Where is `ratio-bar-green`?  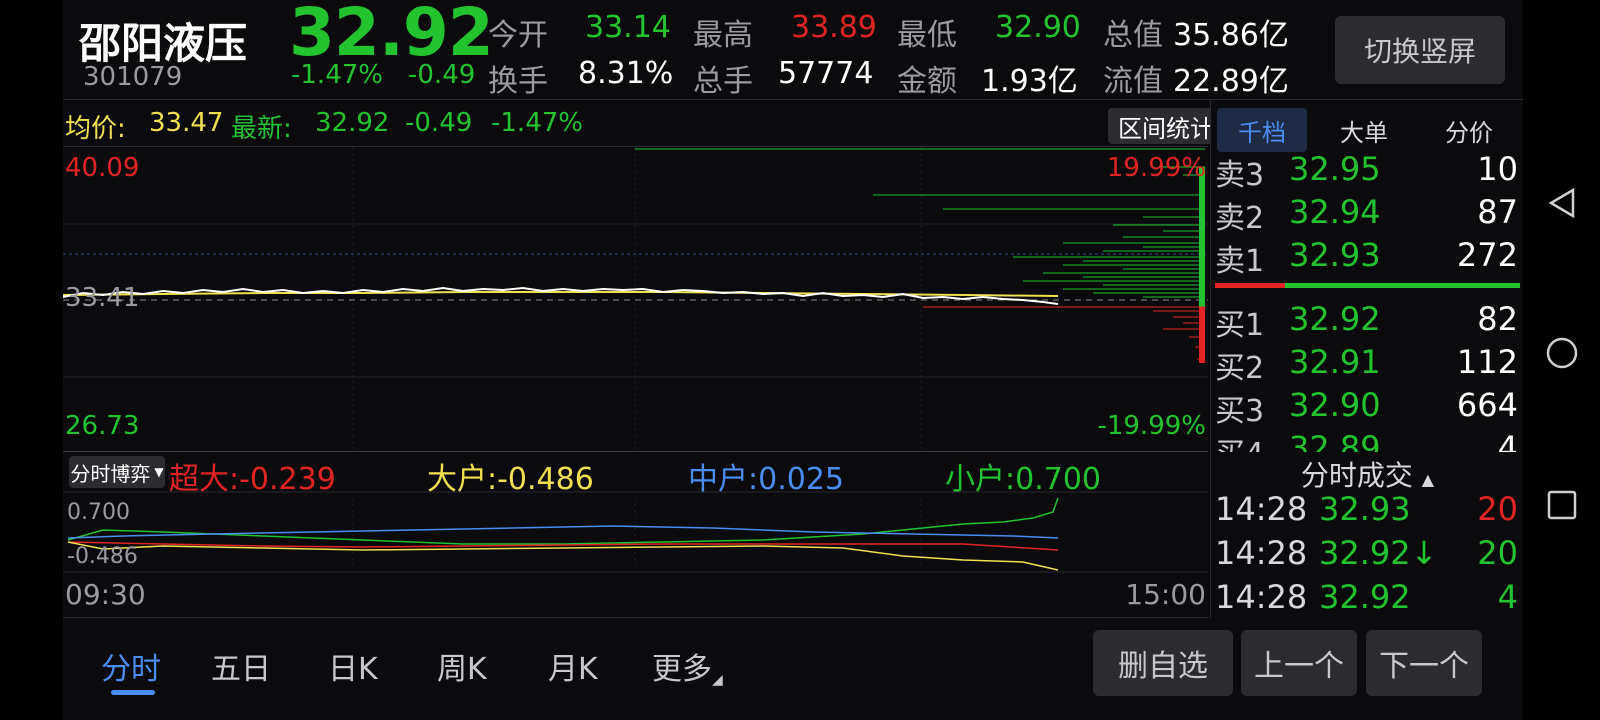 ratio-bar-green is located at coordinates (1402, 285).